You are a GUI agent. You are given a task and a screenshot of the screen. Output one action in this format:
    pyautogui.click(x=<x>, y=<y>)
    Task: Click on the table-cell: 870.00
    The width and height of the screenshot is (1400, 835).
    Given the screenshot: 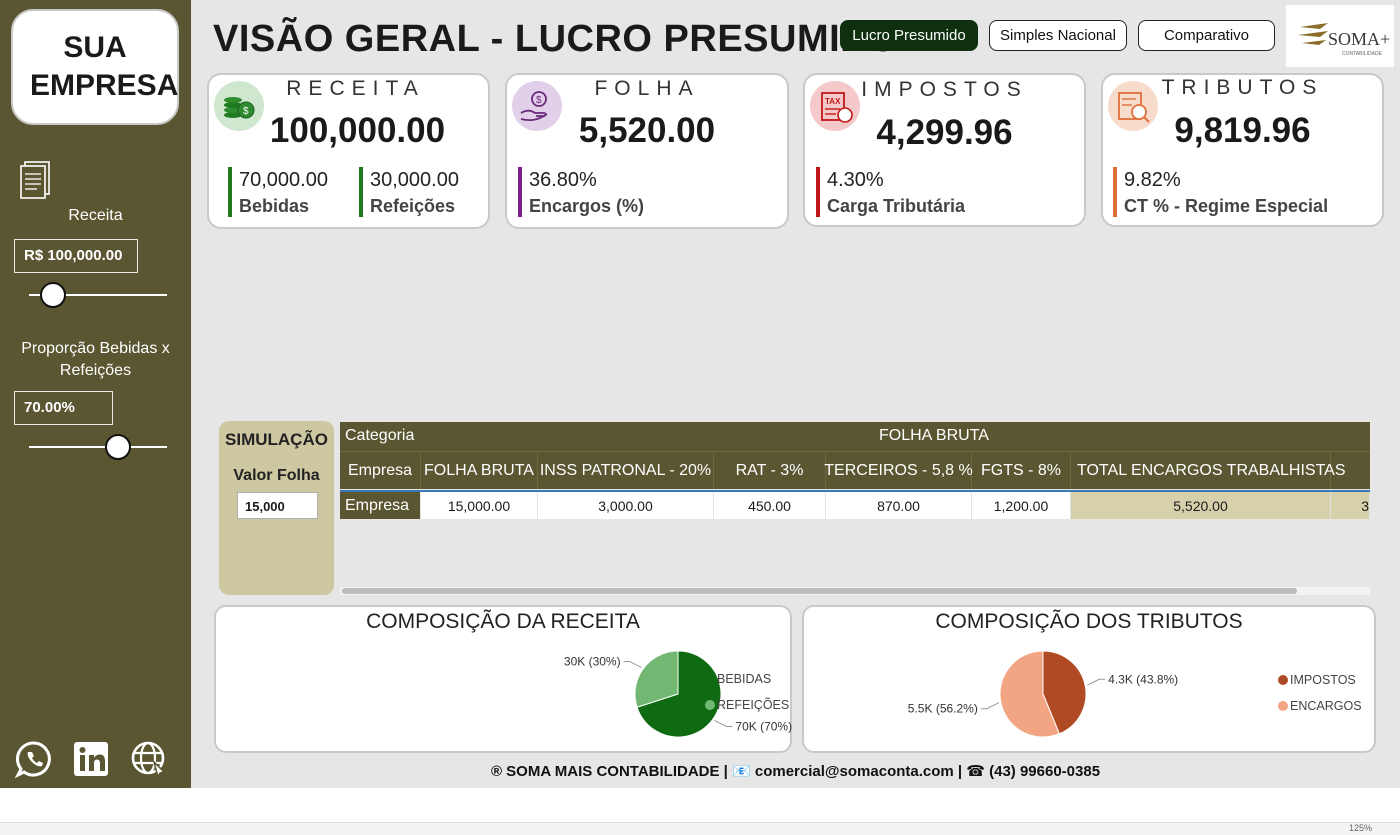 What is the action you would take?
    pyautogui.click(x=899, y=505)
    